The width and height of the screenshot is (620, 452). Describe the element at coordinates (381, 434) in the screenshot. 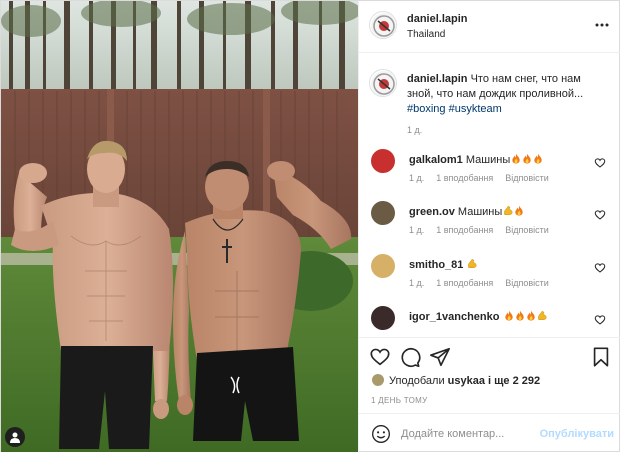

I see `emoji-smile-icon` at that location.